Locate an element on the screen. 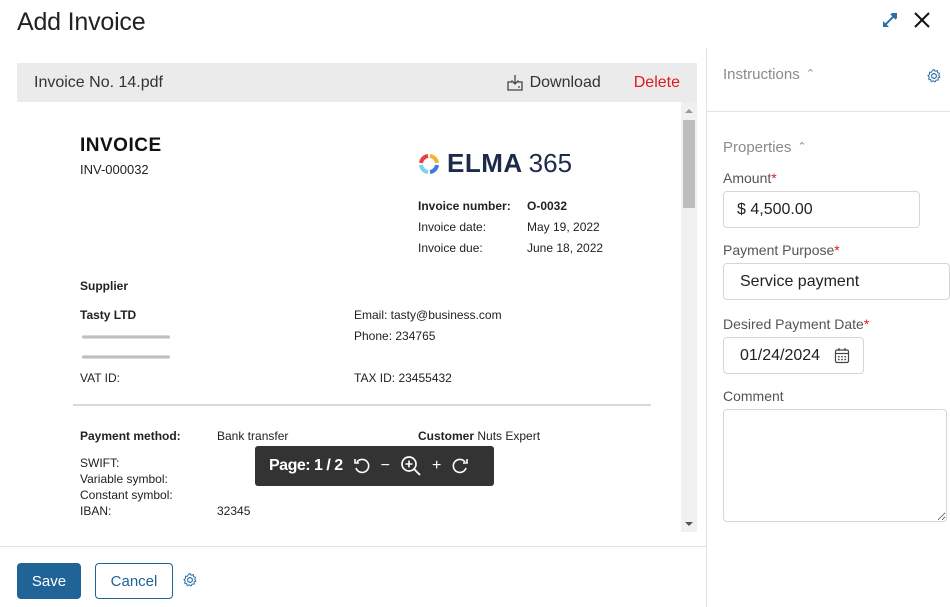 The width and height of the screenshot is (950, 607). close-icon is located at coordinates (922, 20).